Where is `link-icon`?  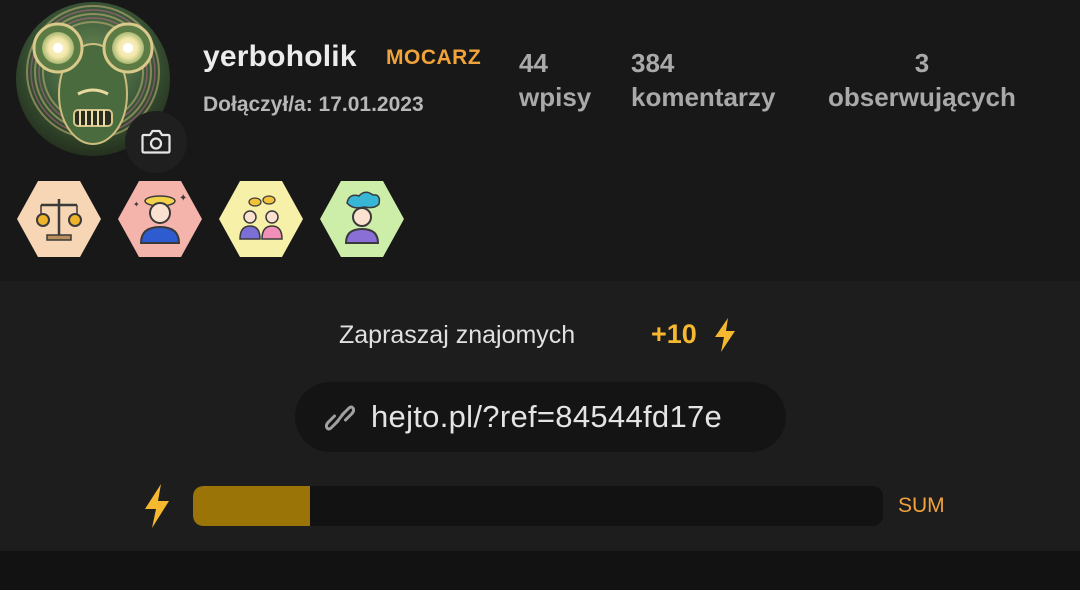
link-icon is located at coordinates (340, 418).